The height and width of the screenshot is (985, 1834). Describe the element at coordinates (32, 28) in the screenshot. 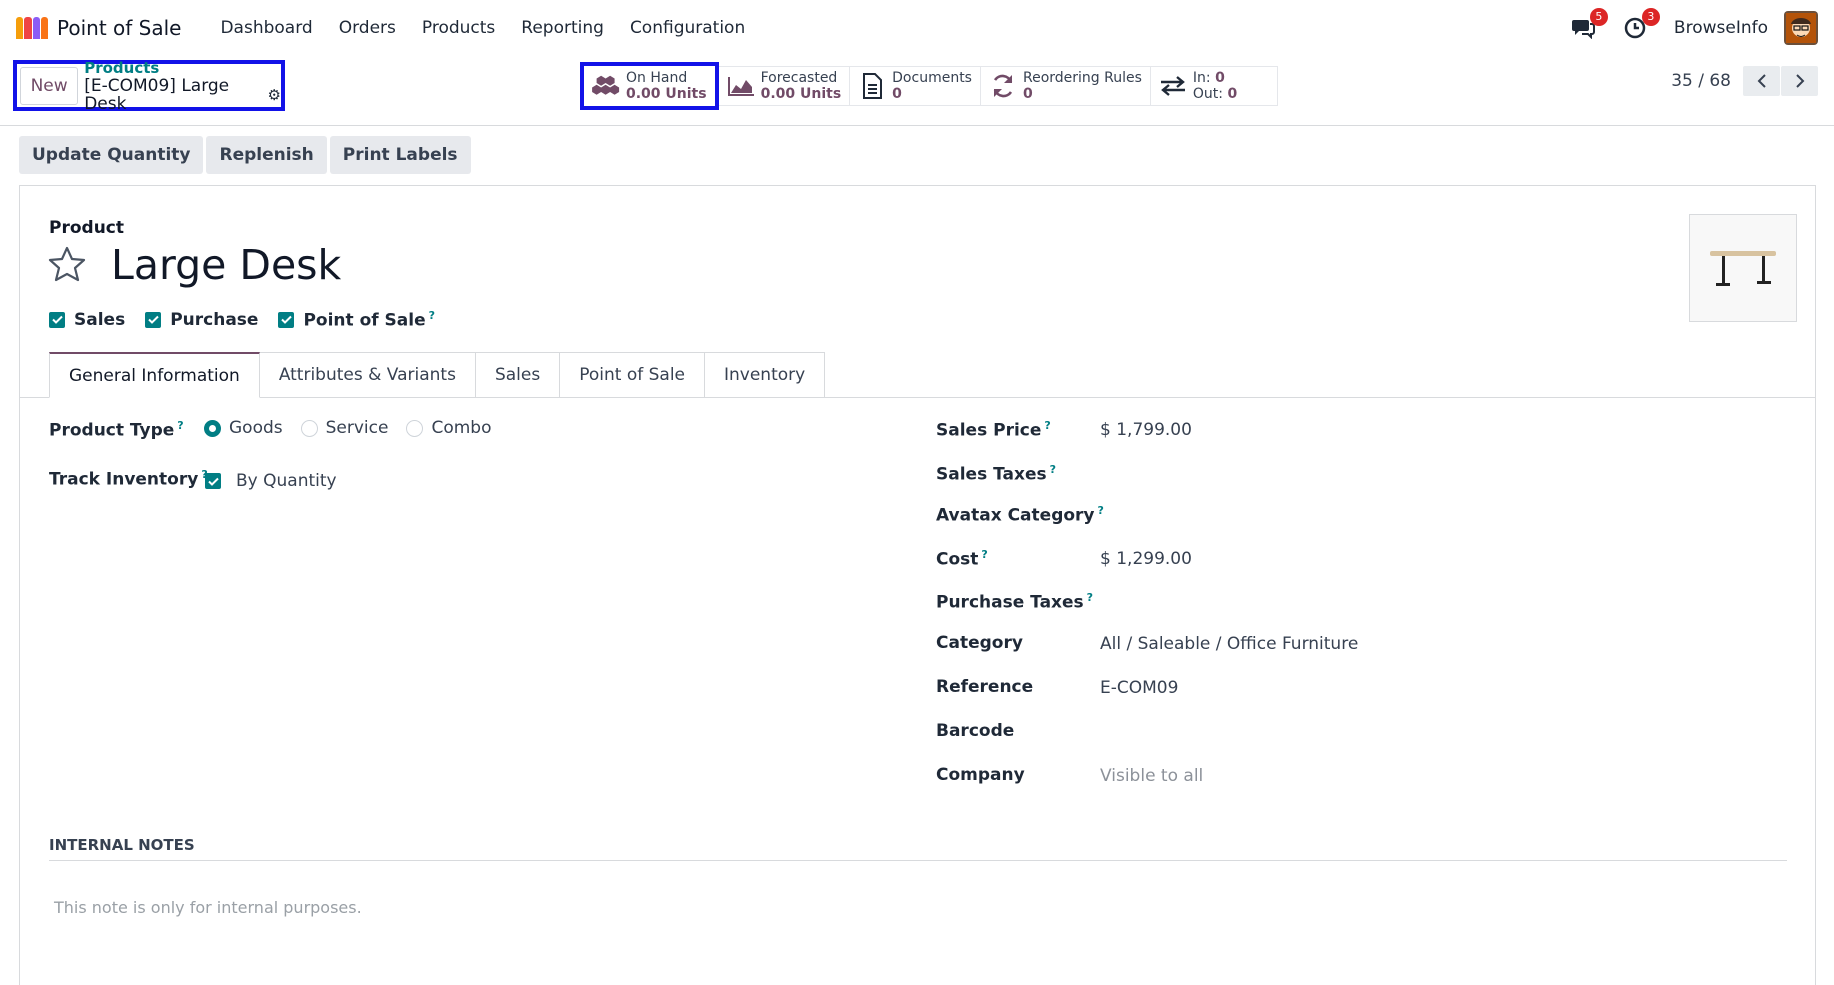

I see `point-of-sale-logo-icon` at that location.